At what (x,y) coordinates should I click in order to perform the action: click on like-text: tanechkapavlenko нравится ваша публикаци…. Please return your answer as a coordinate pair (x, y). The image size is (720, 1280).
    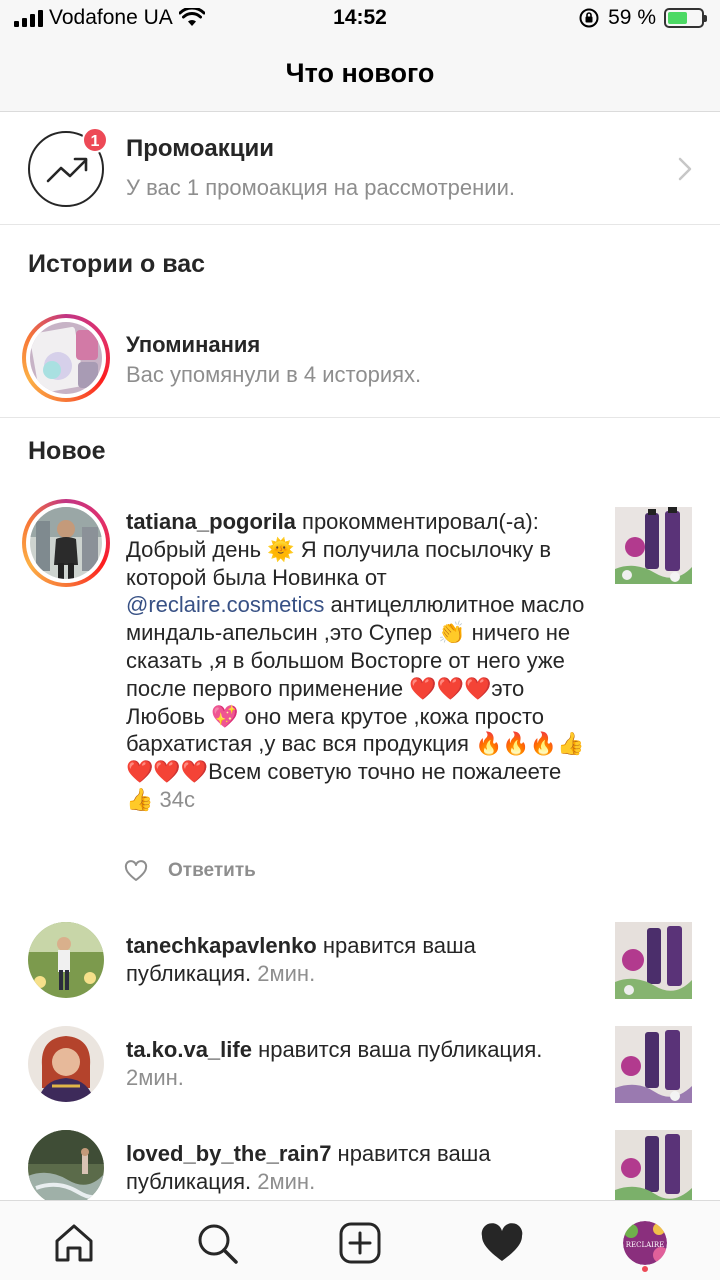
    Looking at the image, I should click on (361, 960).